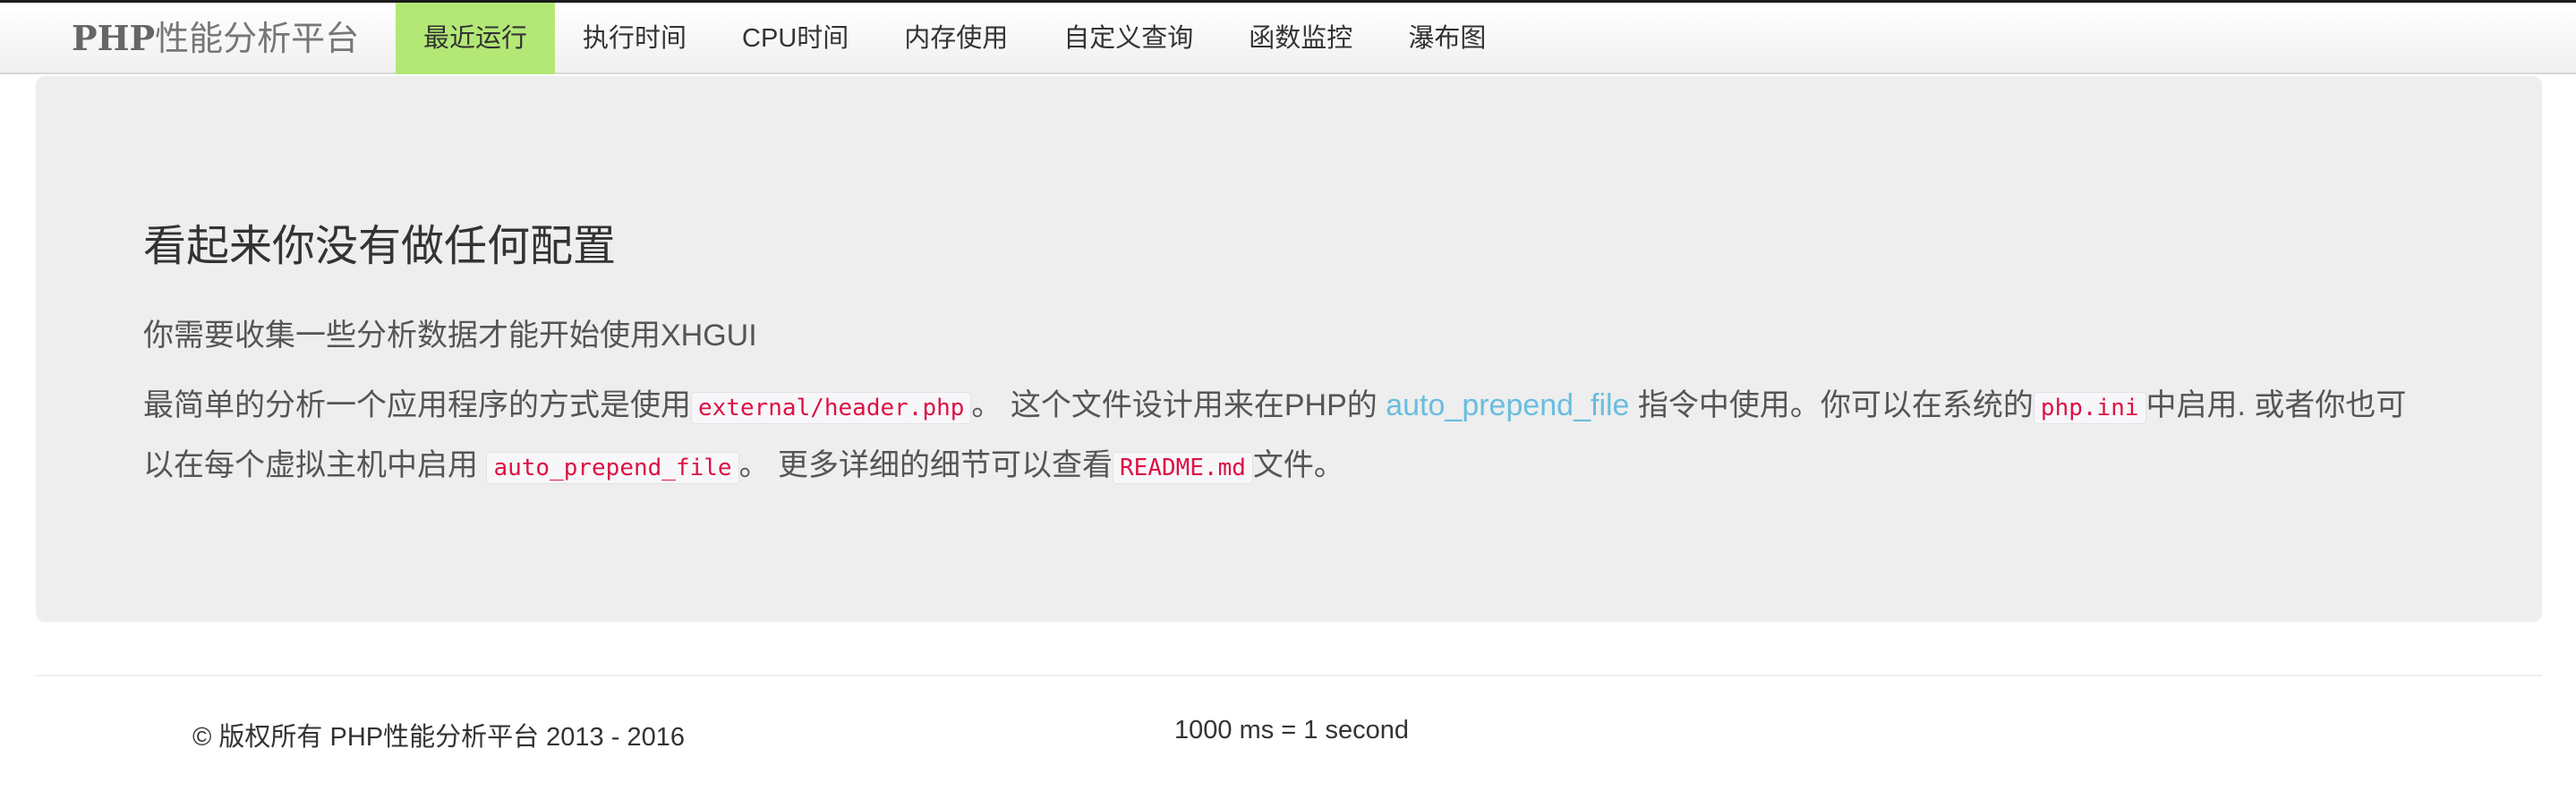 This screenshot has width=2576, height=791. I want to click on nav-item-recent-runs: 最近运行, so click(476, 38).